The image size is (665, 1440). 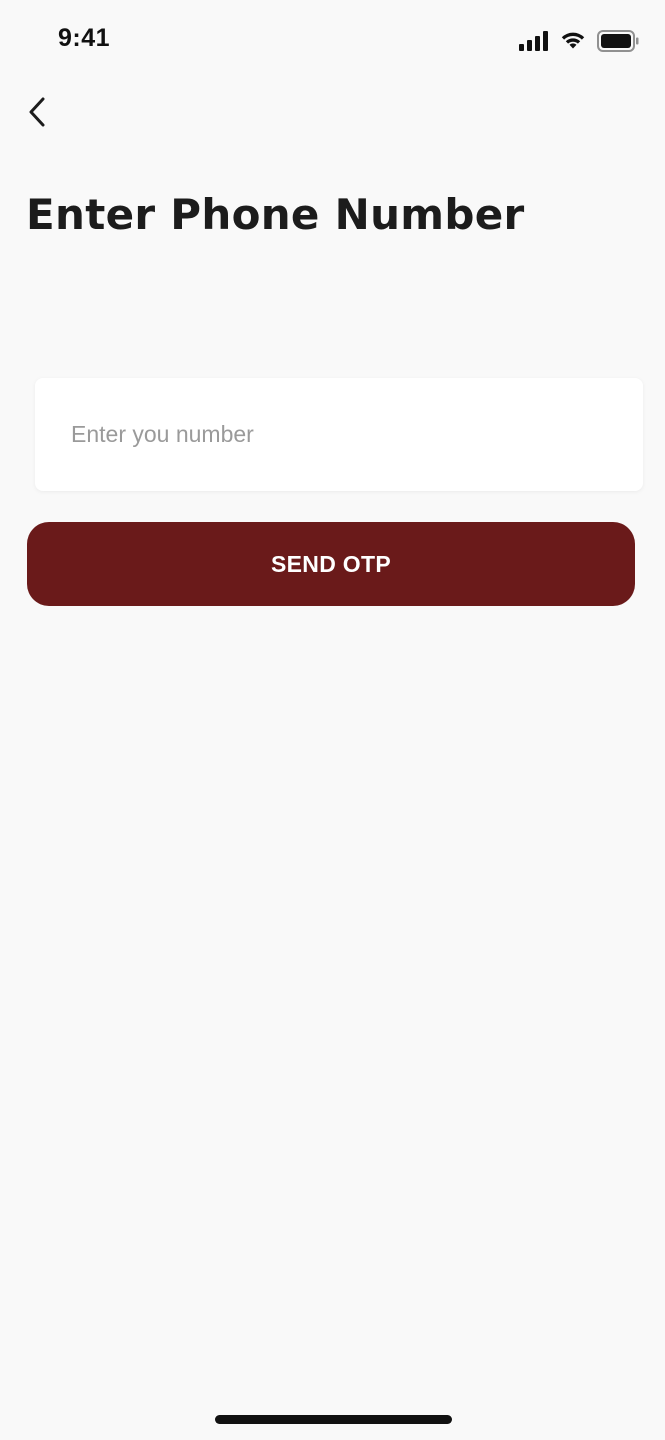 I want to click on status-time: 9:41, so click(x=84, y=38).